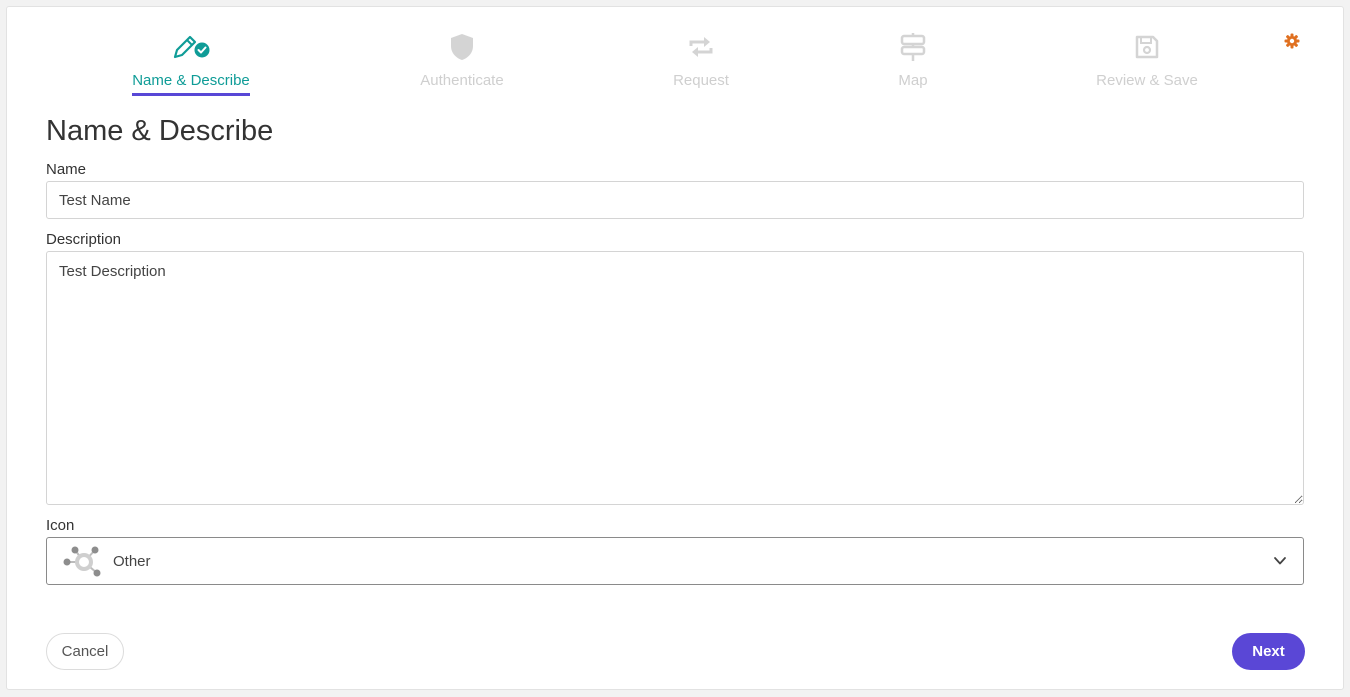 The height and width of the screenshot is (697, 1350). I want to click on step-map: Map, so click(913, 62).